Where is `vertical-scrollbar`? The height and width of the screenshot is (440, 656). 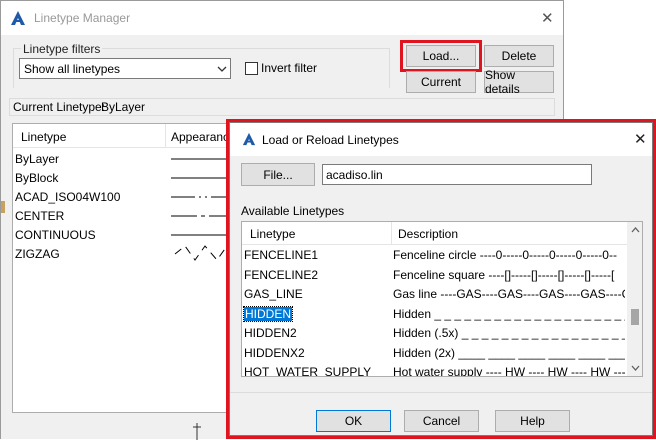
vertical-scrollbar is located at coordinates (634, 299).